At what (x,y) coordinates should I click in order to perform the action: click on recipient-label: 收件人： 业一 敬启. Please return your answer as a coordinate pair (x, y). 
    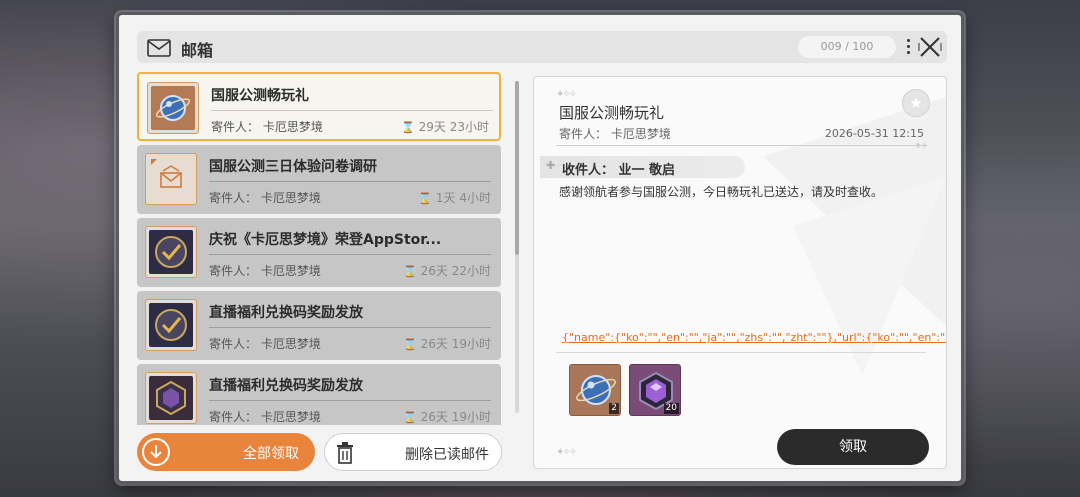
    Looking at the image, I should click on (619, 170).